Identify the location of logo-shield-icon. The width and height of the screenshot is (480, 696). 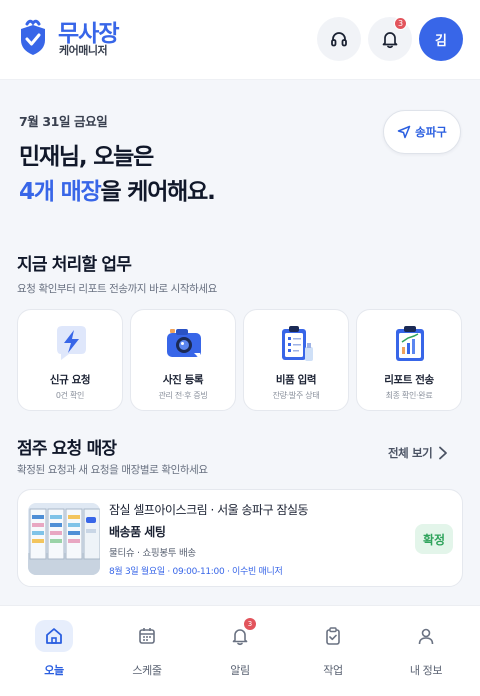
(33, 37).